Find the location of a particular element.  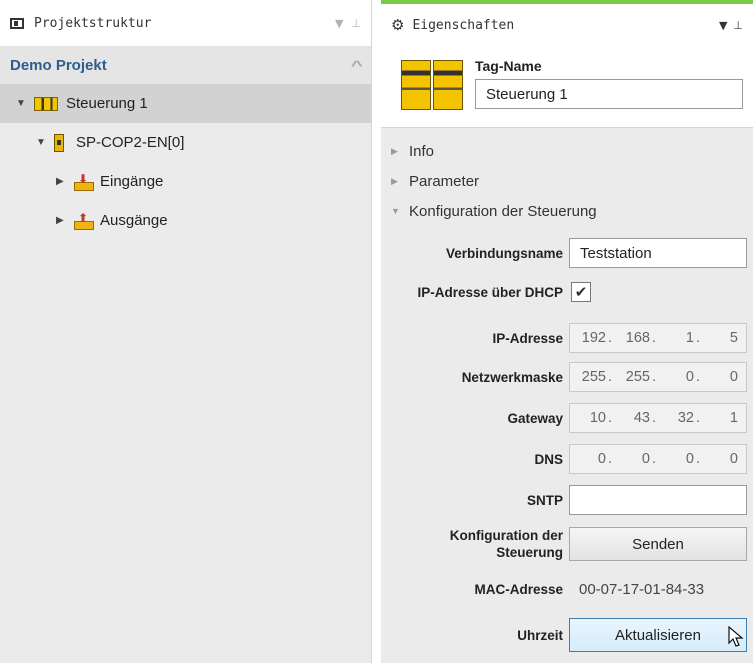

row-sntp: SNTP is located at coordinates (567, 500).